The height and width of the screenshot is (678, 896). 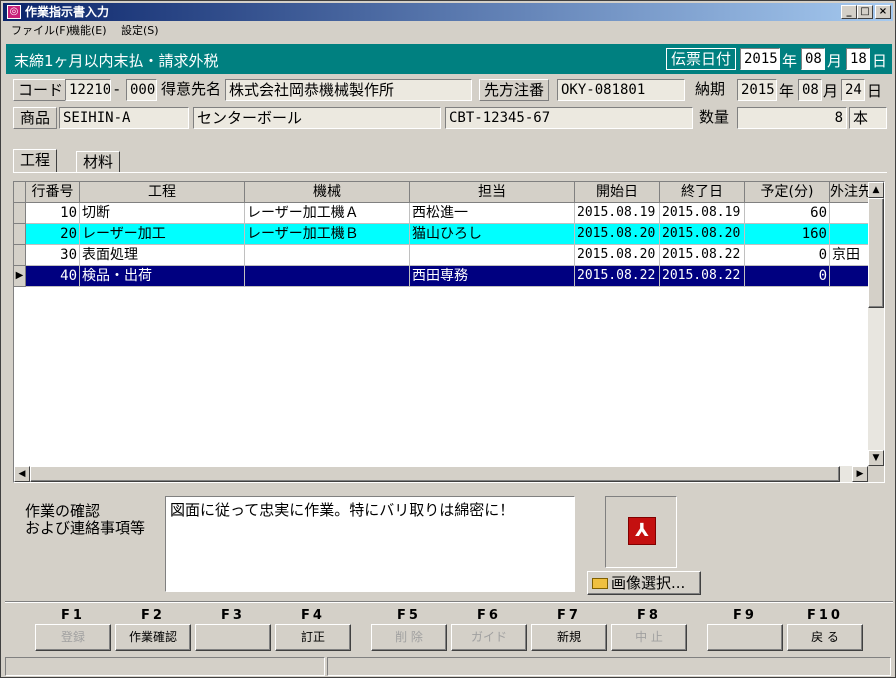 I want to click on minimize-button: _, so click(x=849, y=12).